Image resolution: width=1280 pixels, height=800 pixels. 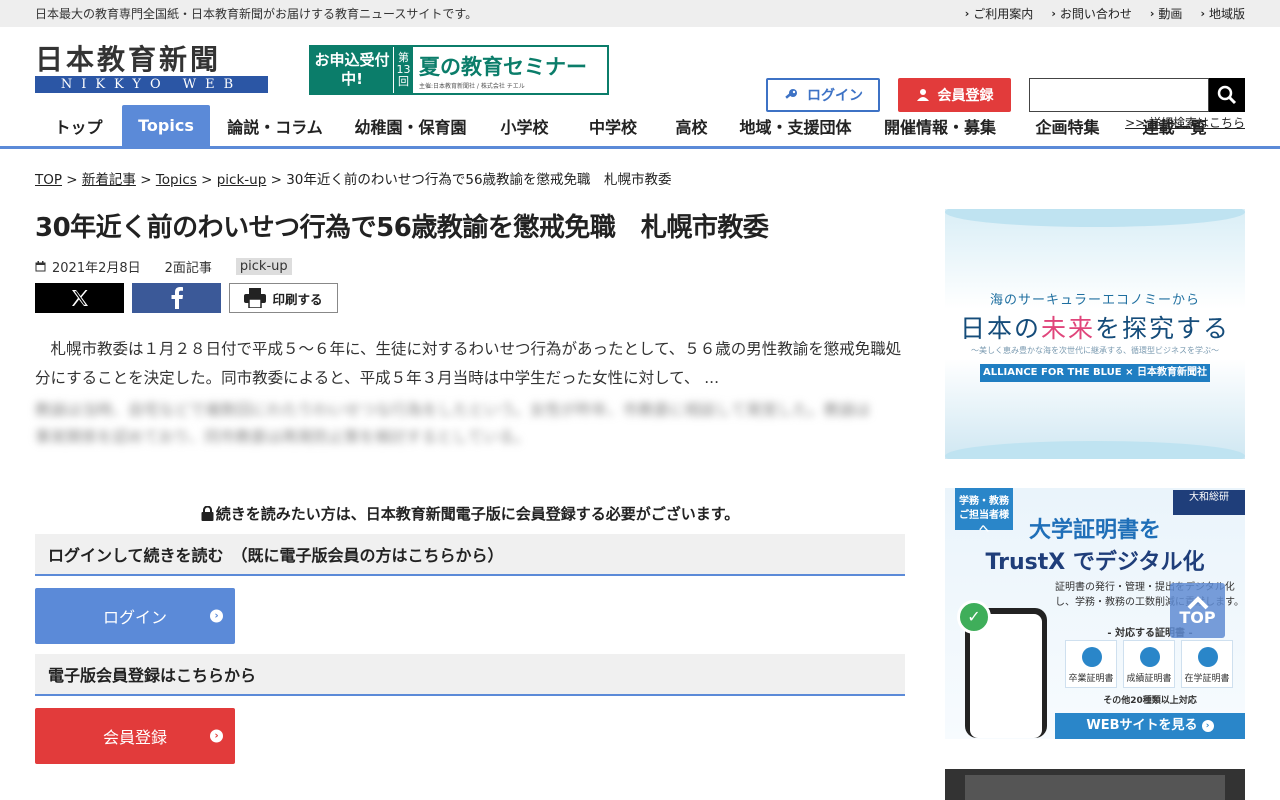 I want to click on ad-ocean-title: 日本の未来を探究する, so click(x=1095, y=328).